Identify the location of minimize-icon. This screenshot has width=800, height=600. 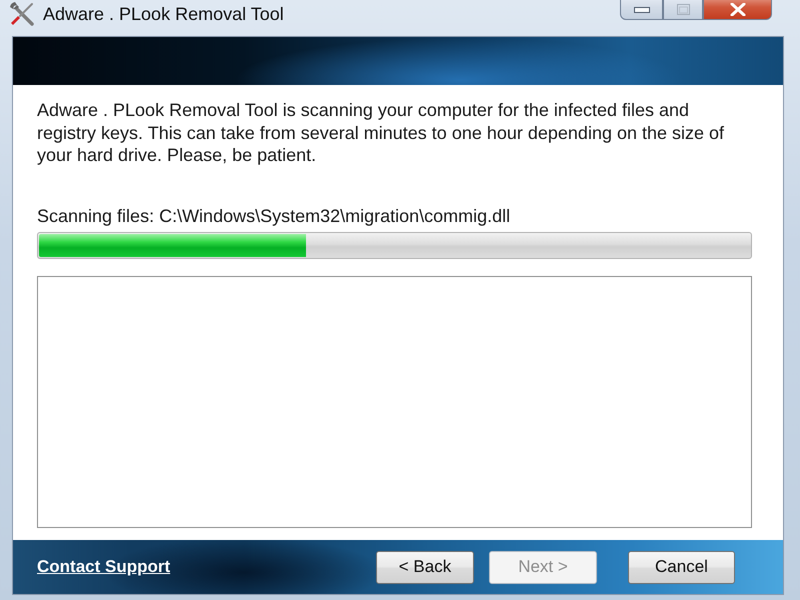
(642, 9).